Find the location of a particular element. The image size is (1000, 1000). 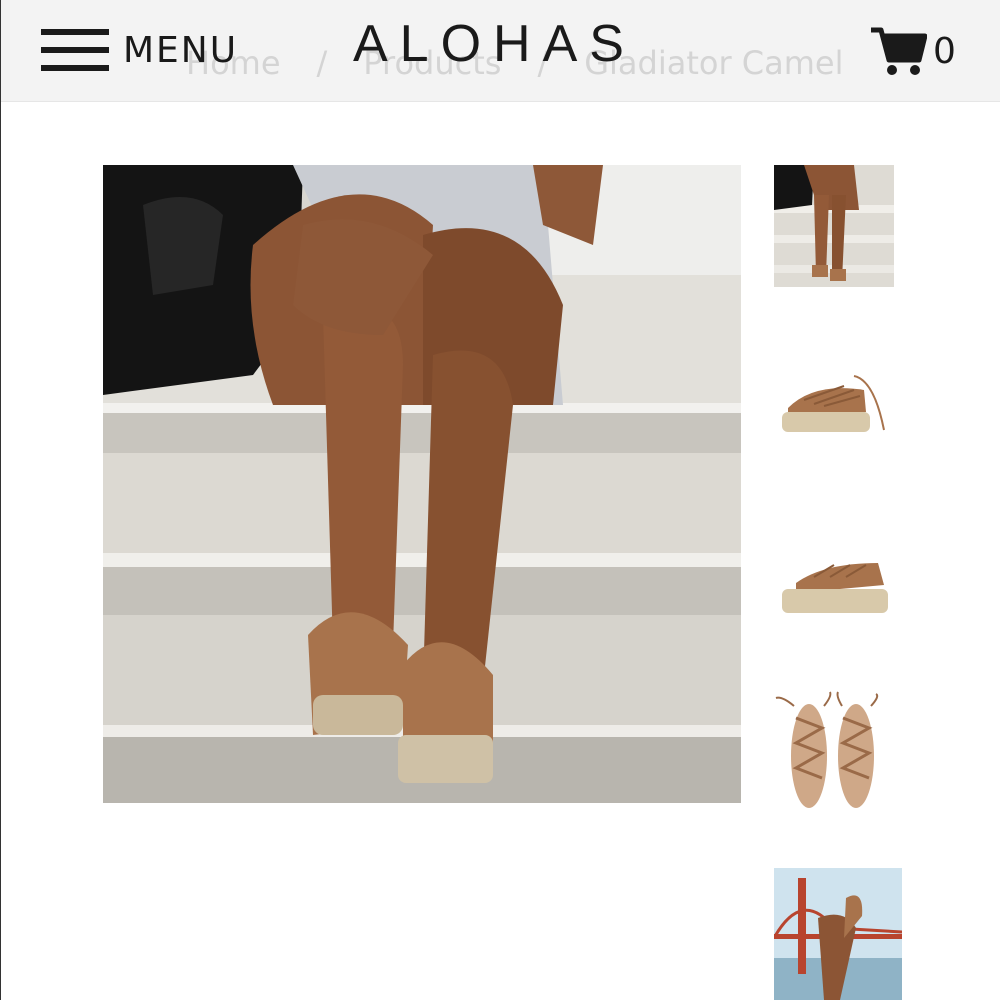

site-logo: ALOHAS is located at coordinates (494, 44).